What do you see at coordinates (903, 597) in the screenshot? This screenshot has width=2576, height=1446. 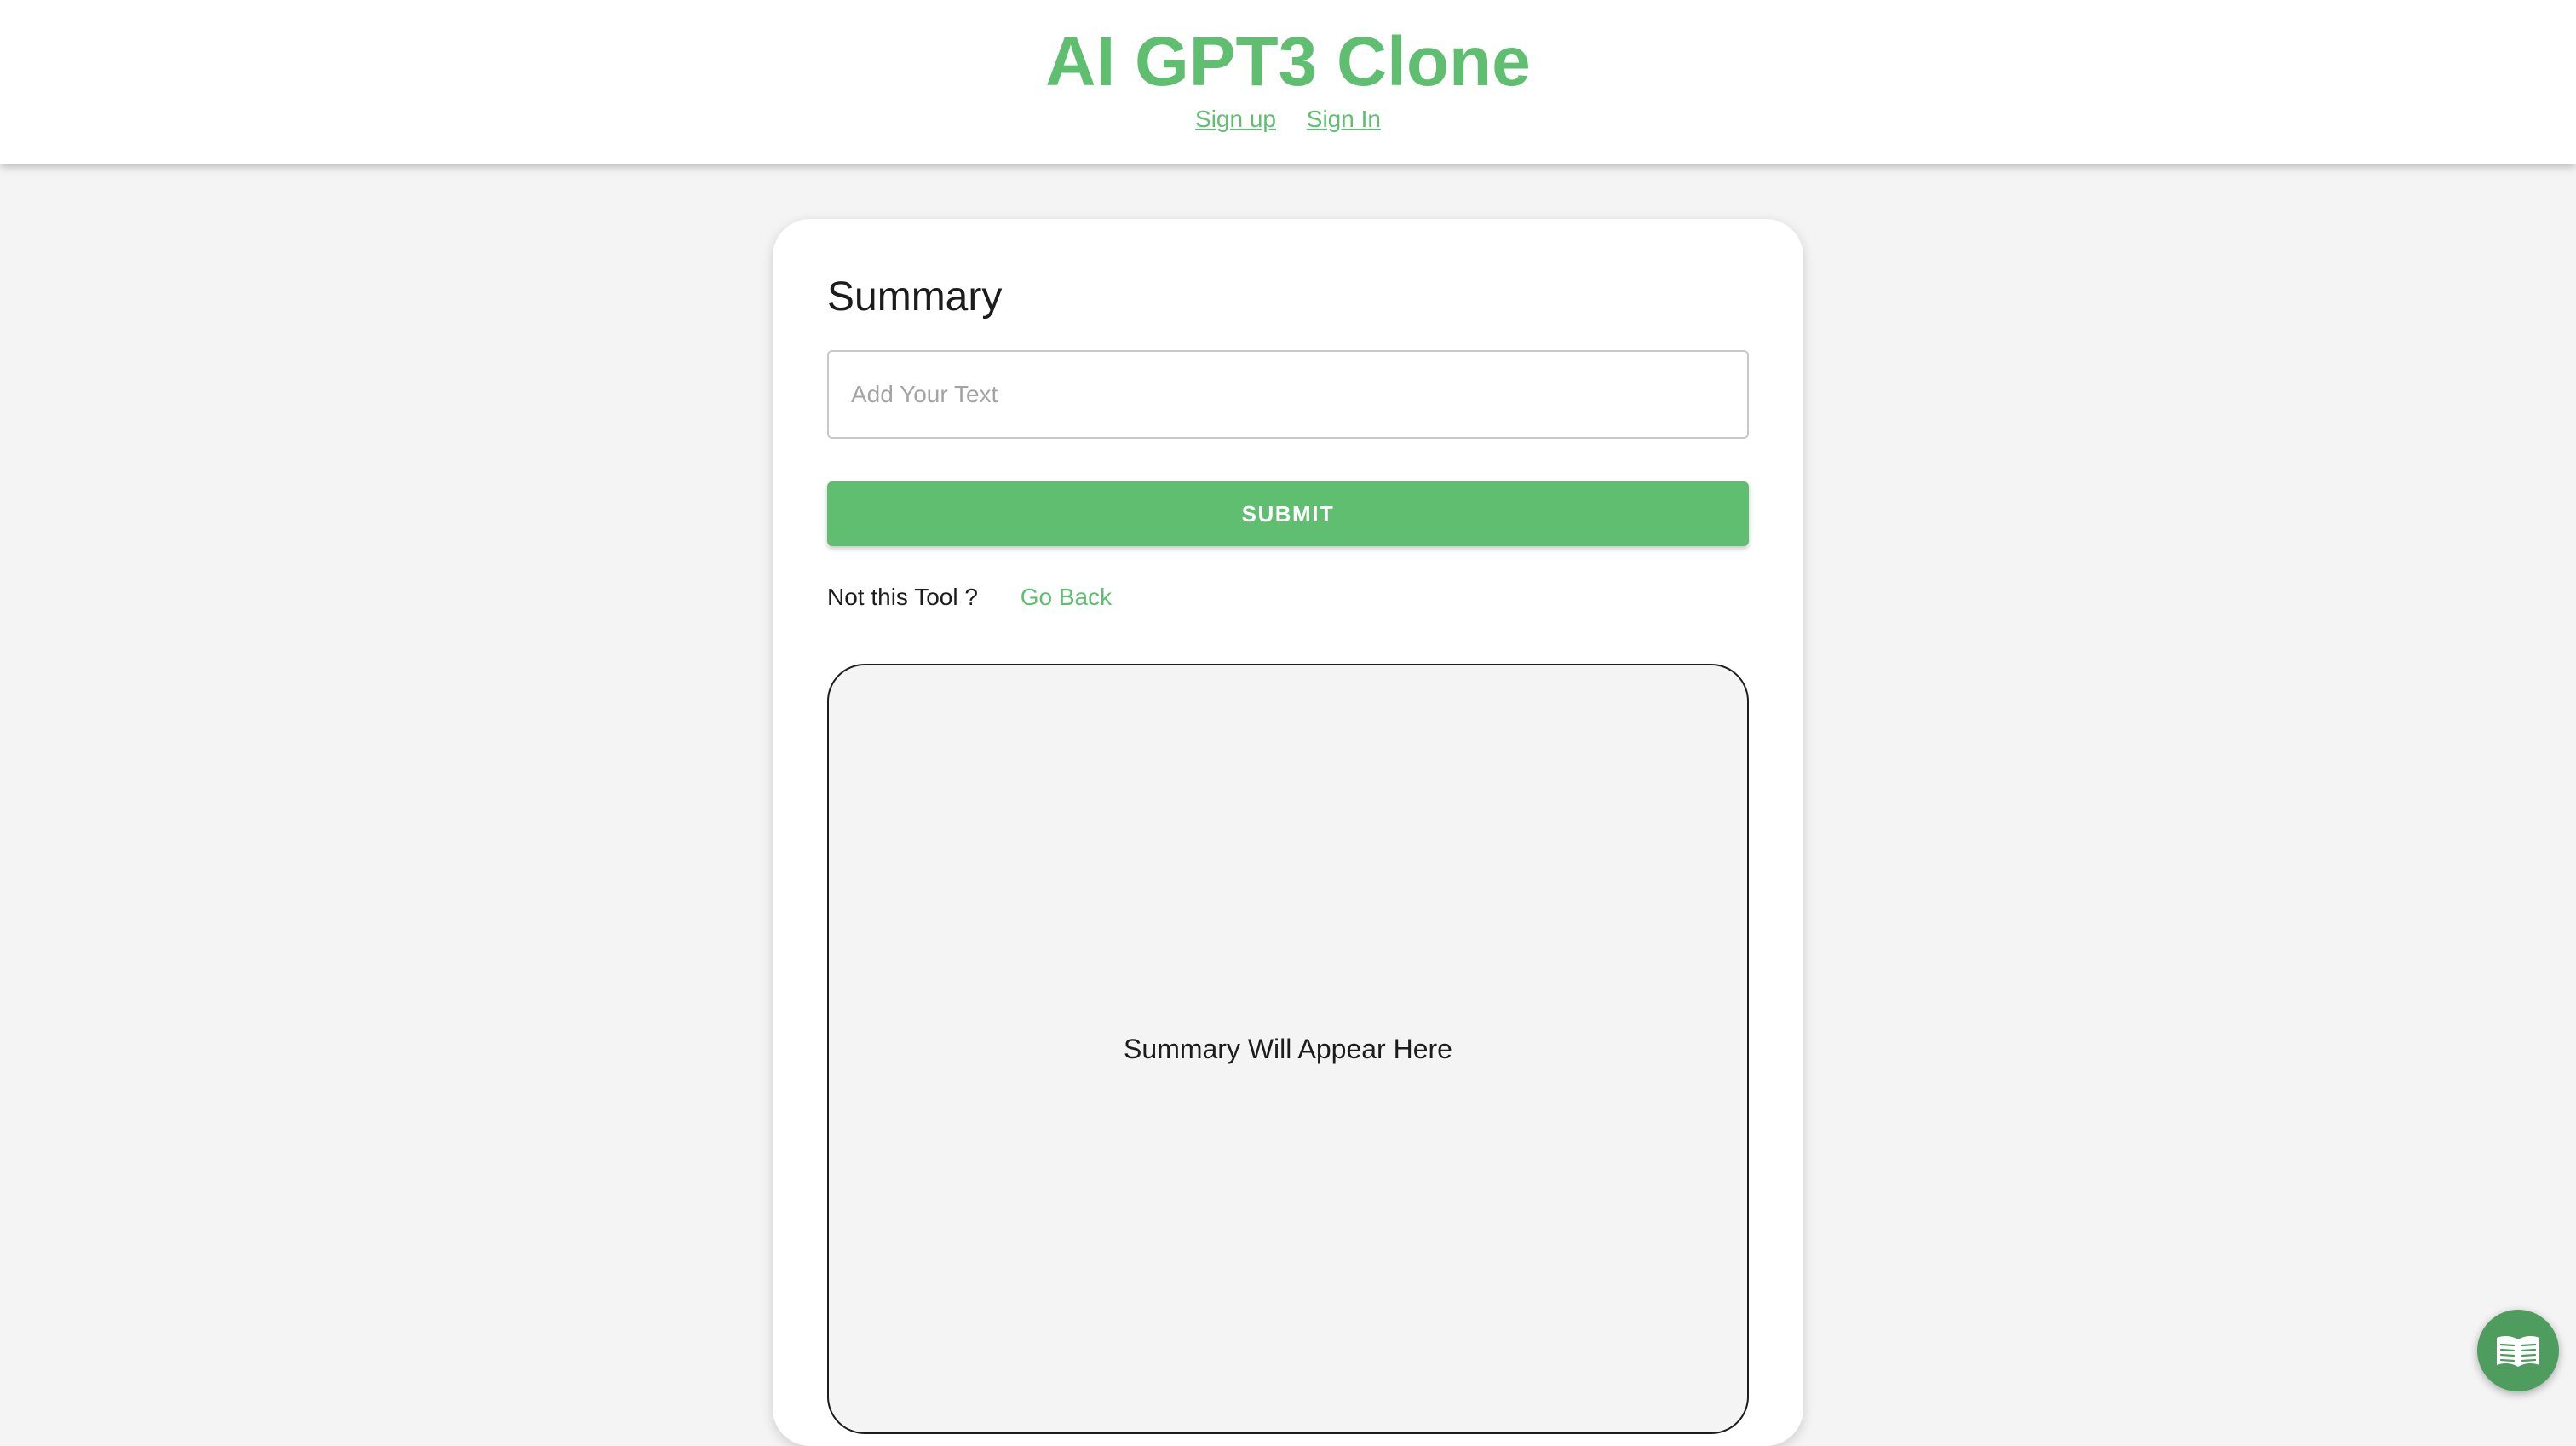 I see `not-this-tool-text: Not this Tool ?` at bounding box center [903, 597].